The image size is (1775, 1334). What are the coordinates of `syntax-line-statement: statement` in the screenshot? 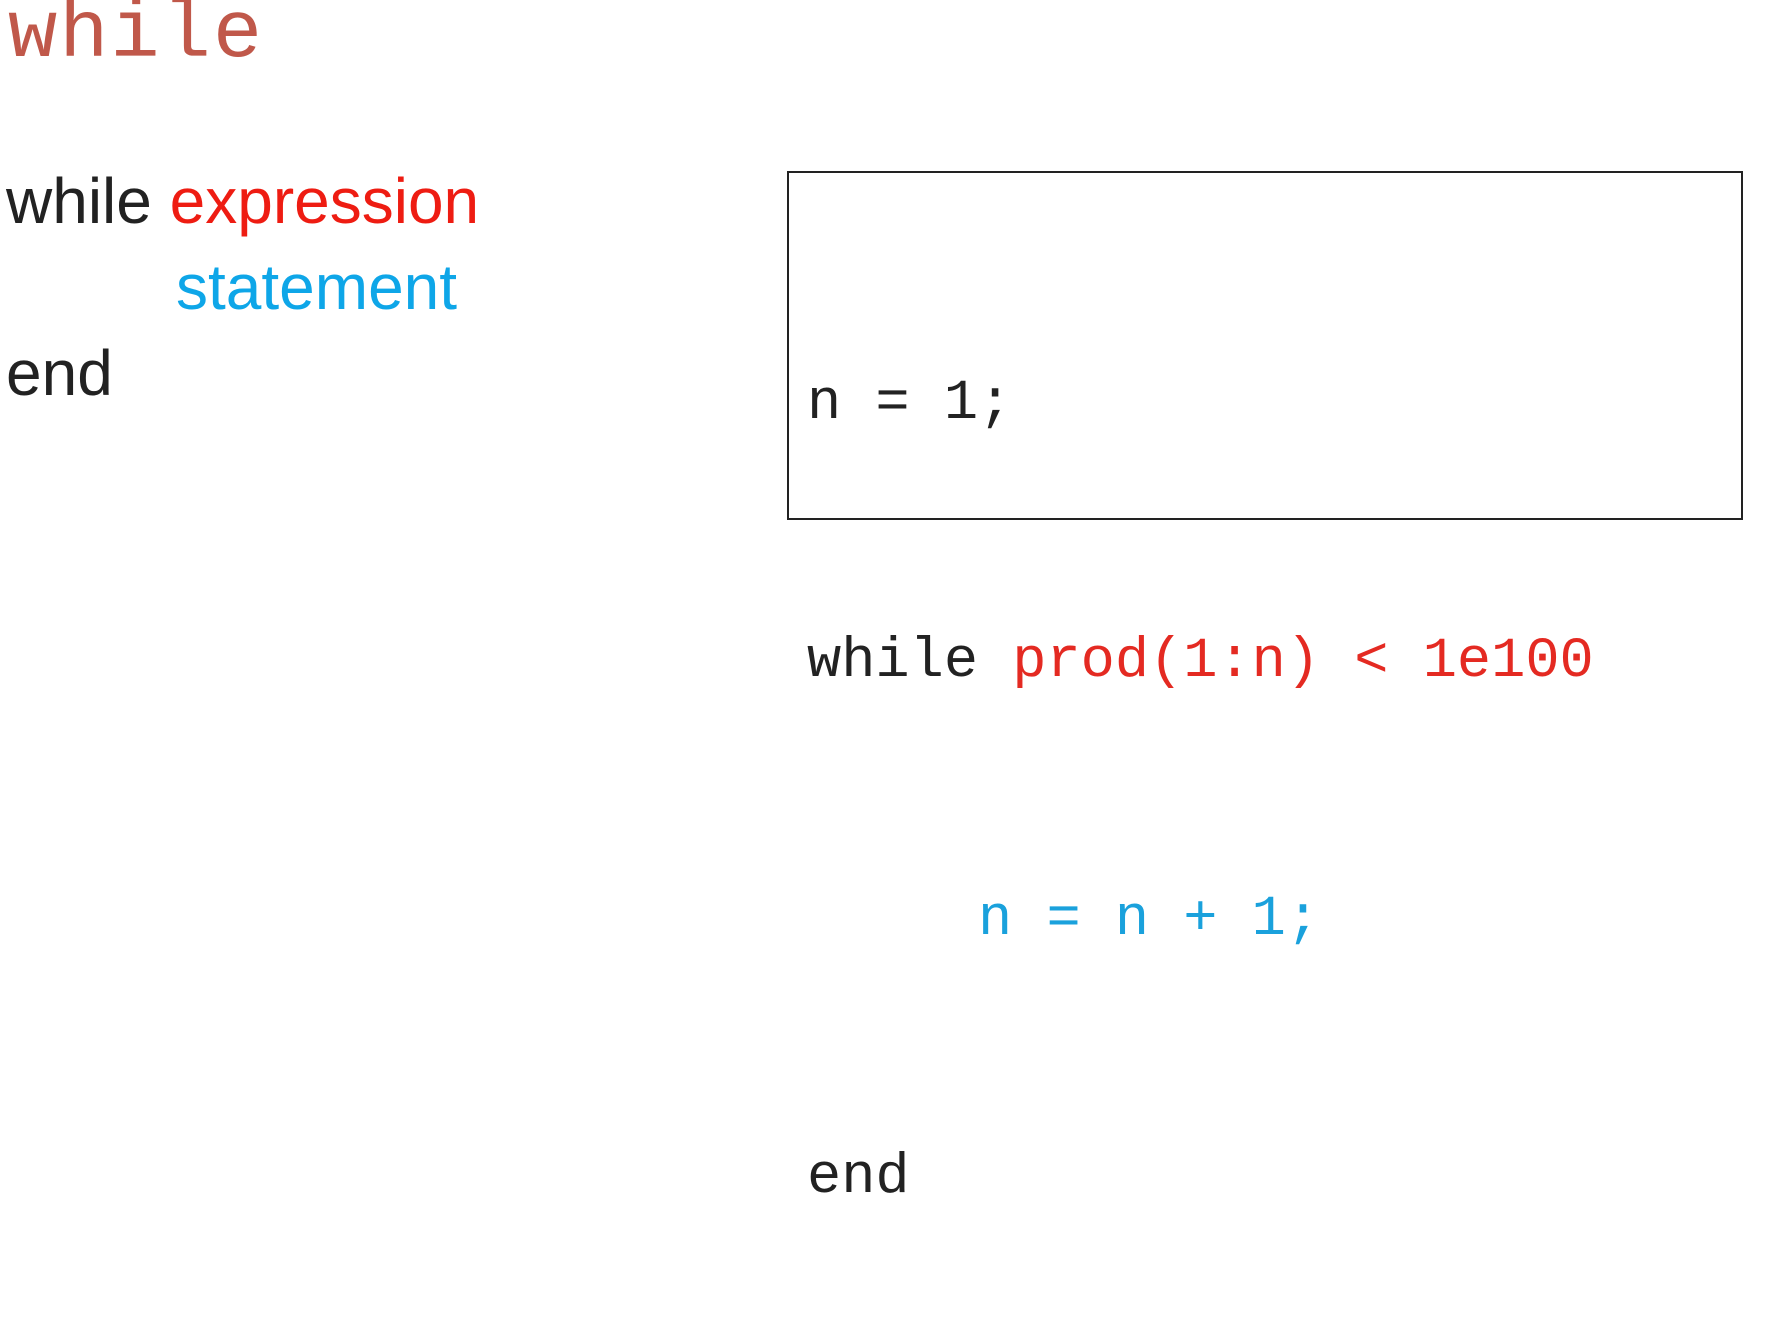 It's located at (242, 287).